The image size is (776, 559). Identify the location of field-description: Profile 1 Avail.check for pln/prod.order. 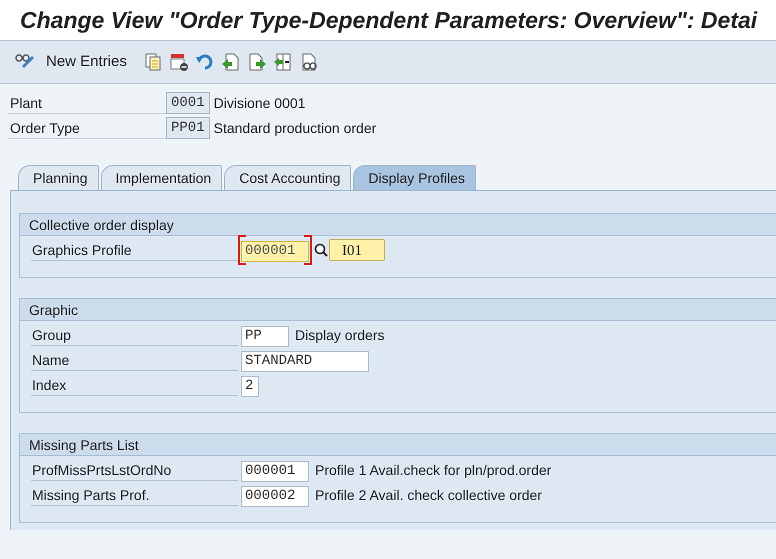
(433, 470).